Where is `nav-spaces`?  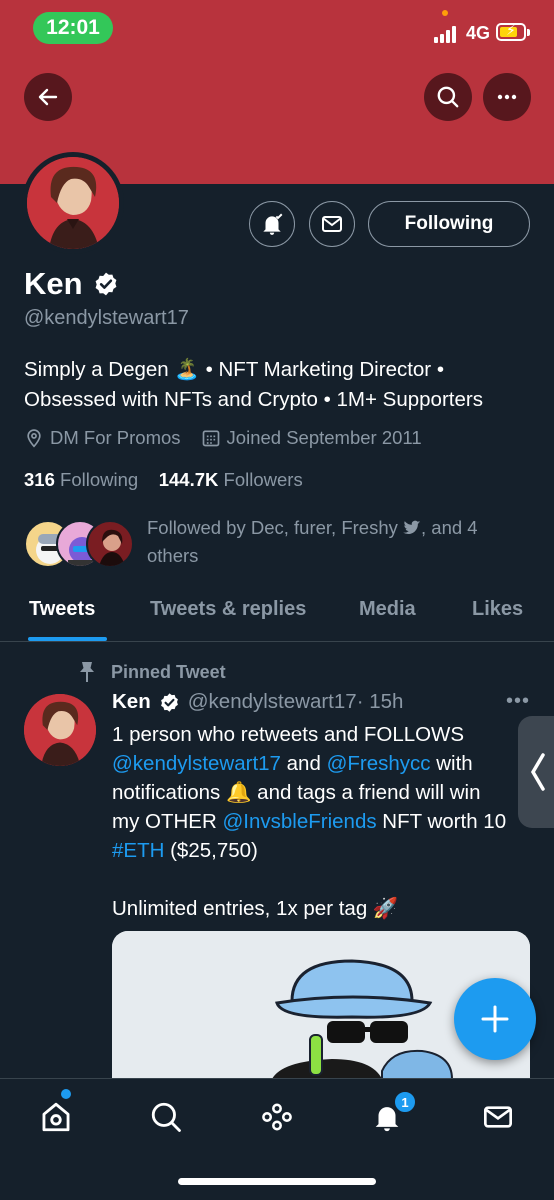
nav-spaces is located at coordinates (277, 1117).